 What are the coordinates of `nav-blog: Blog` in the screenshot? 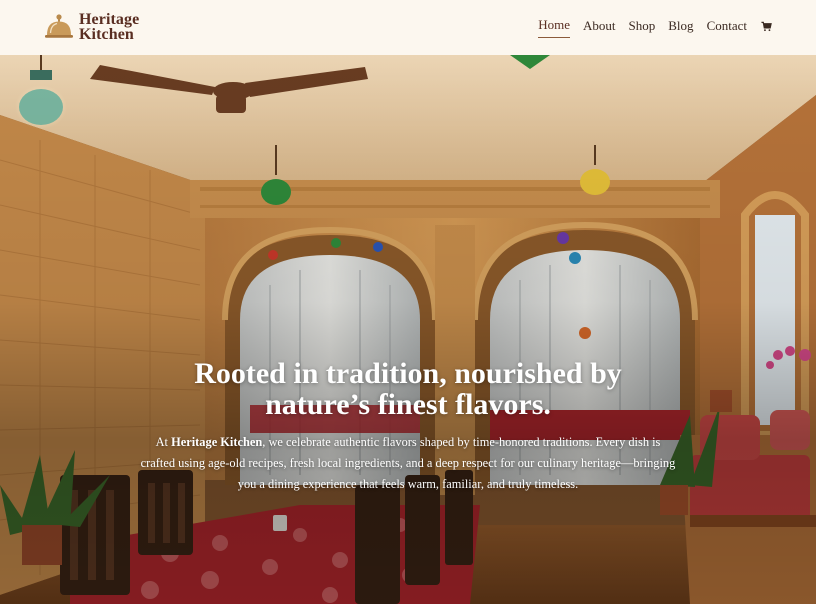 It's located at (680, 28).